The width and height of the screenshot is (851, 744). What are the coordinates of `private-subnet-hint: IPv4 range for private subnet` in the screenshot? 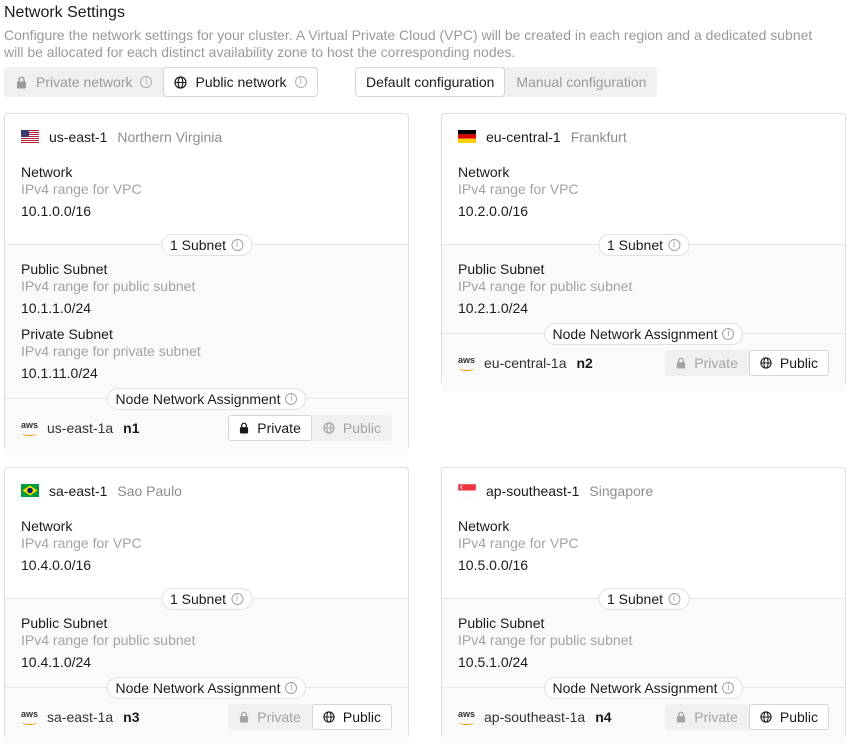 It's located at (111, 351).